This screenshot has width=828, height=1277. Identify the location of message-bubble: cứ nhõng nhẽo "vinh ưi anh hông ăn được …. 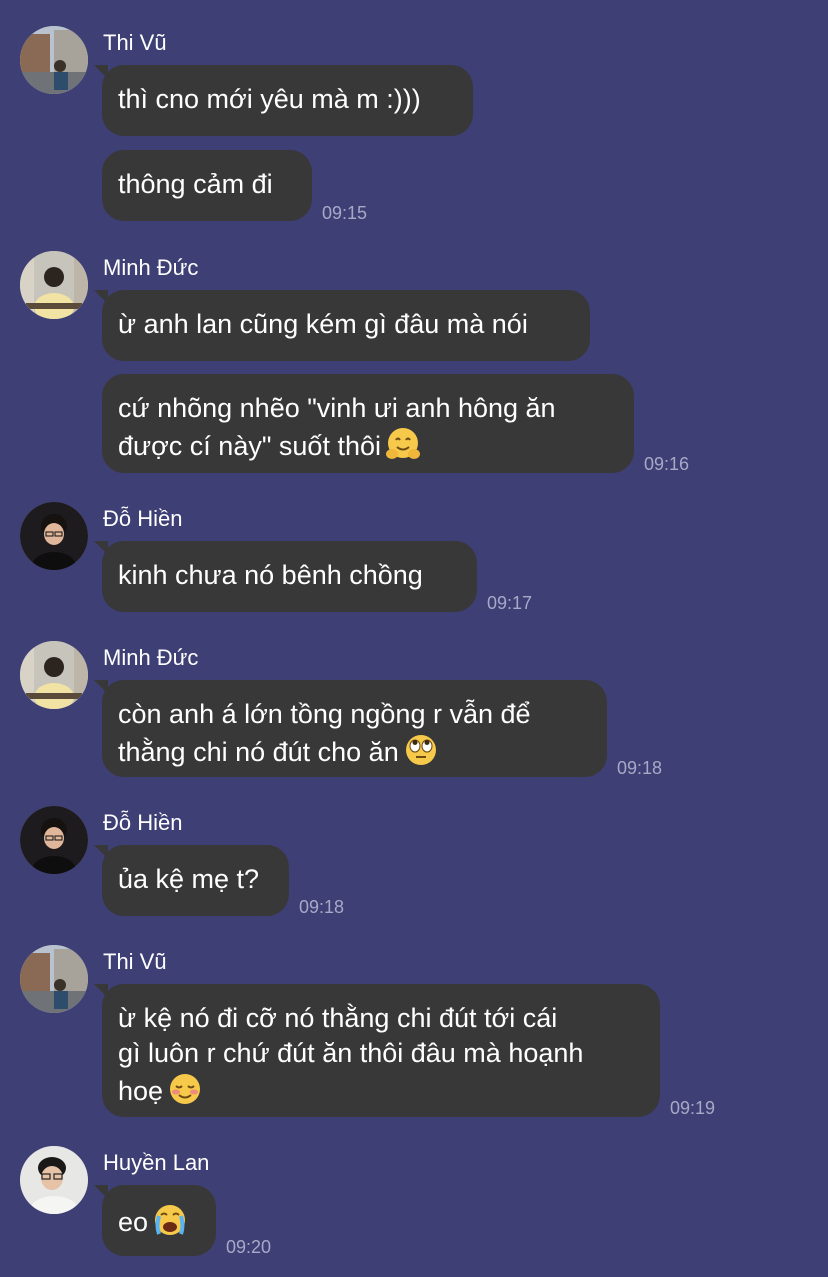
(368, 423).